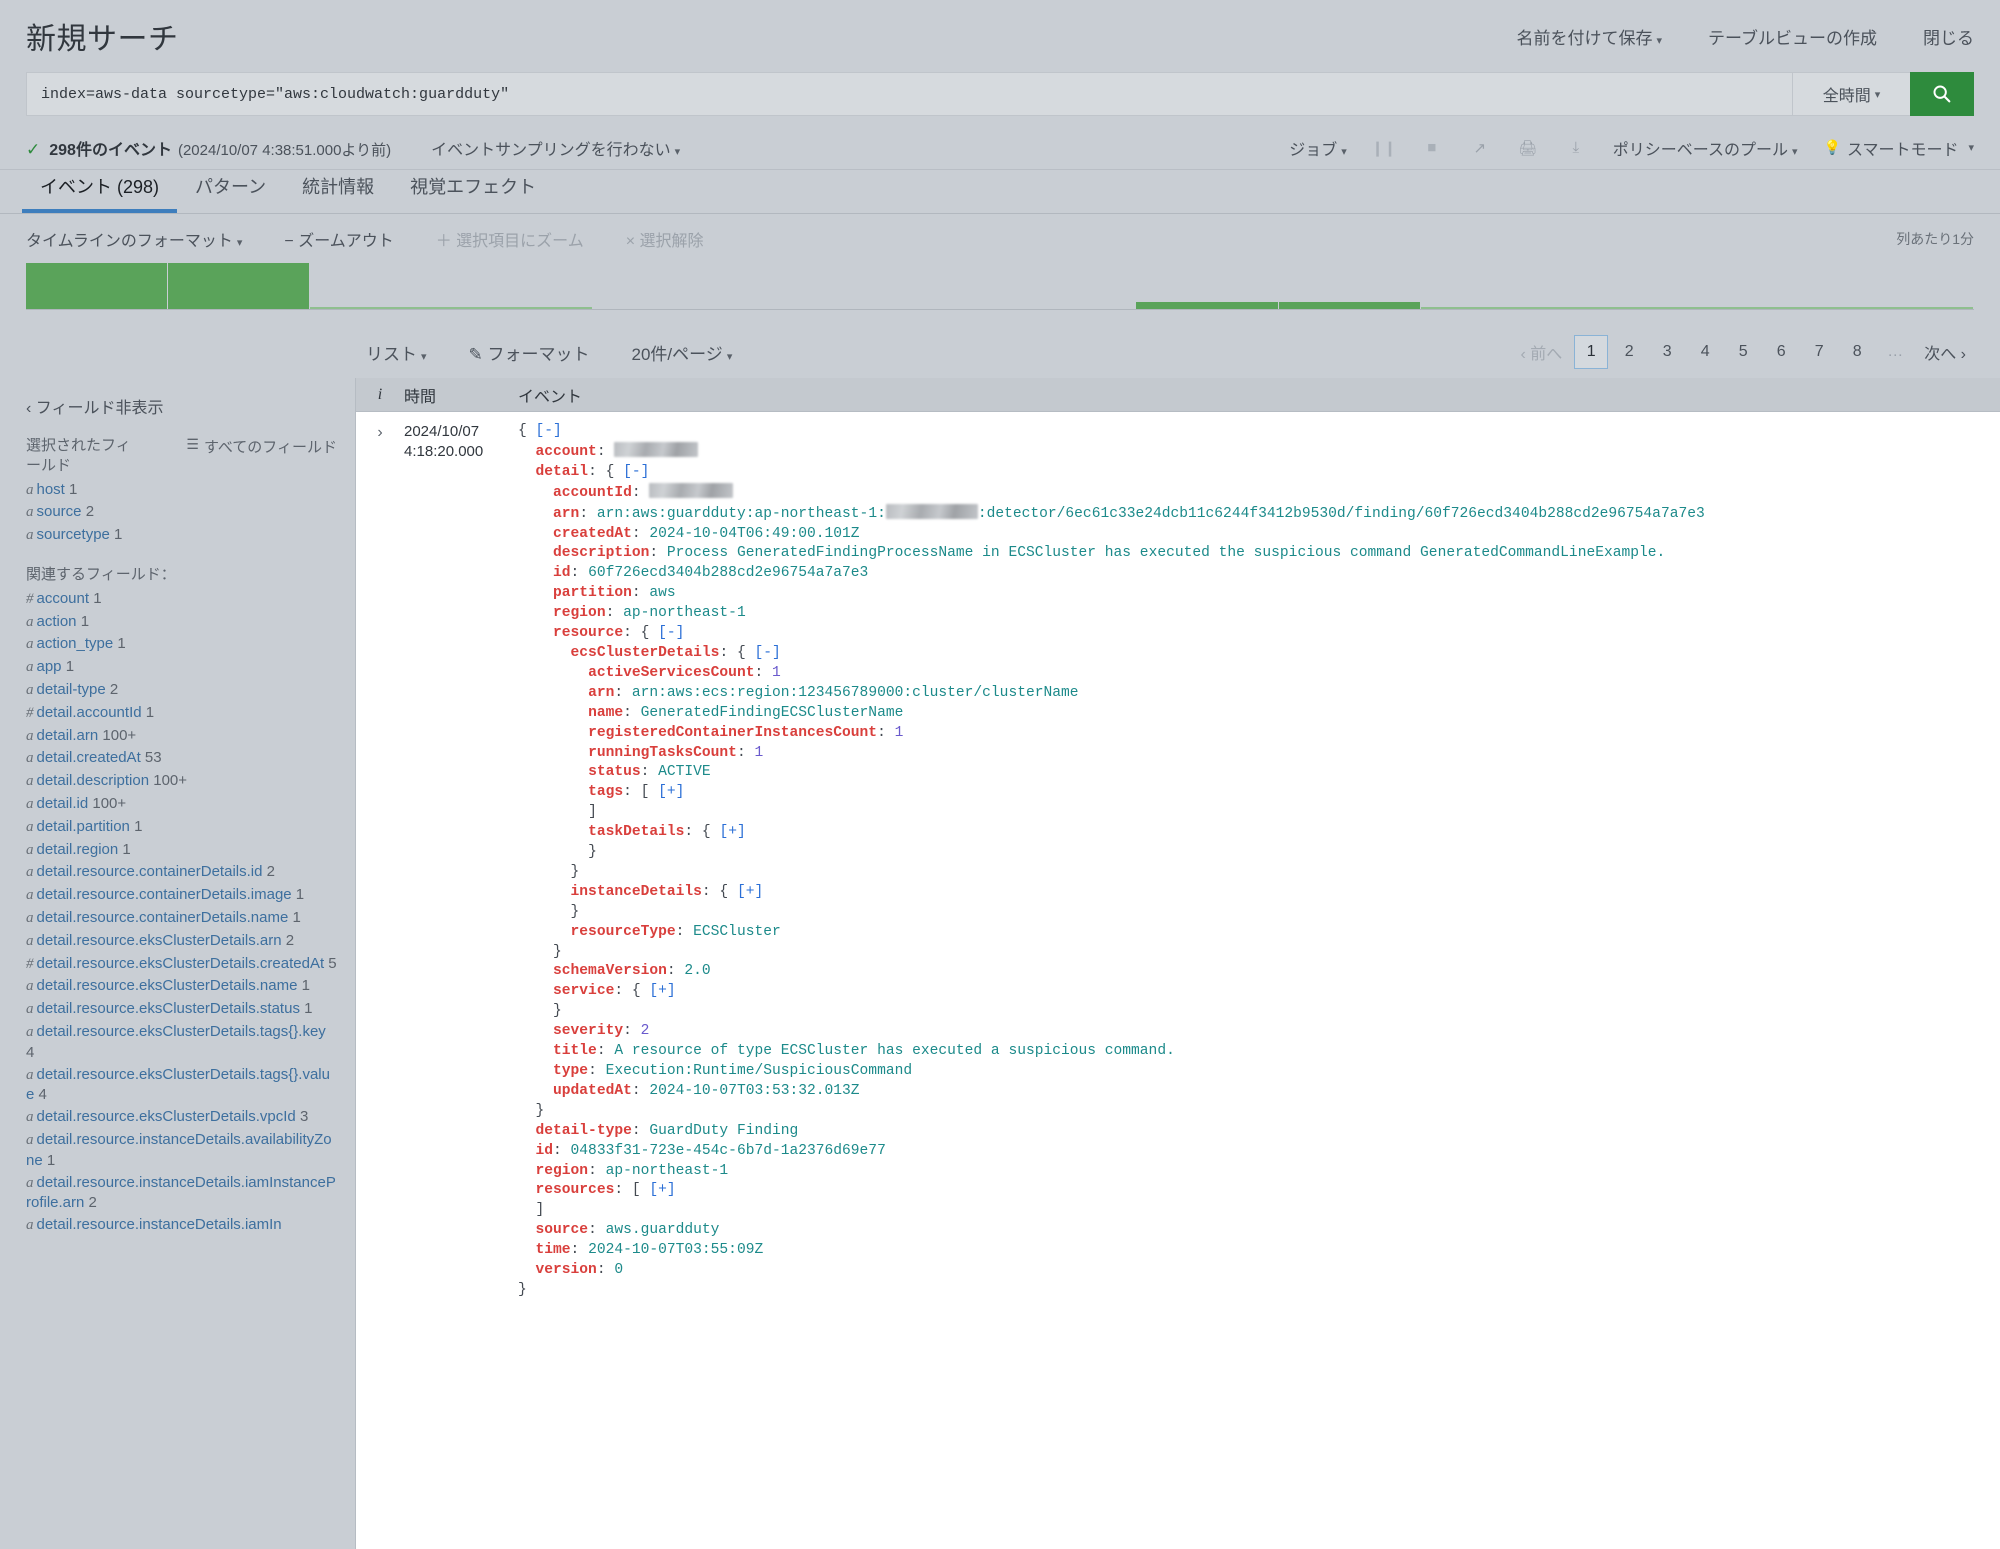 The width and height of the screenshot is (2000, 1549). What do you see at coordinates (588, 1031) in the screenshot?
I see `json-key: severity` at bounding box center [588, 1031].